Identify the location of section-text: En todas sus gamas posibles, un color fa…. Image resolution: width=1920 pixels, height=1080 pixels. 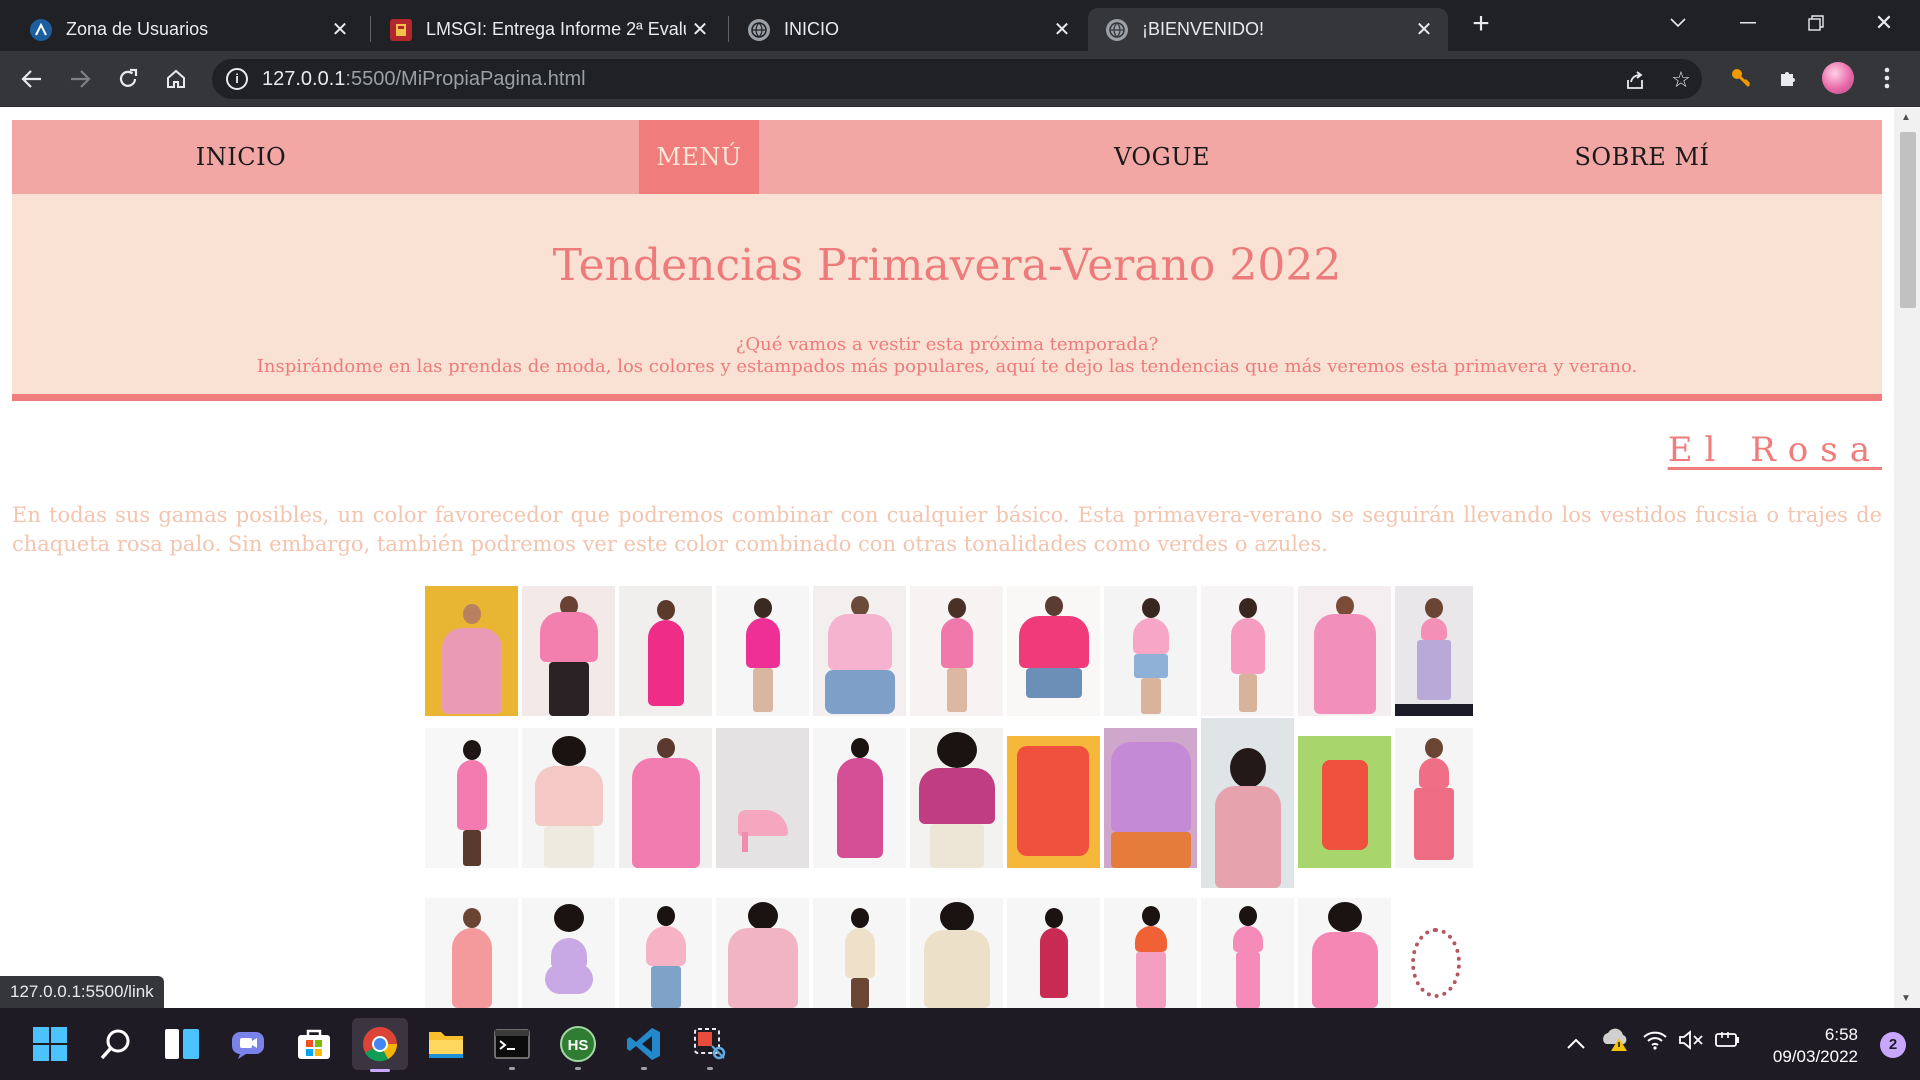
(947, 529).